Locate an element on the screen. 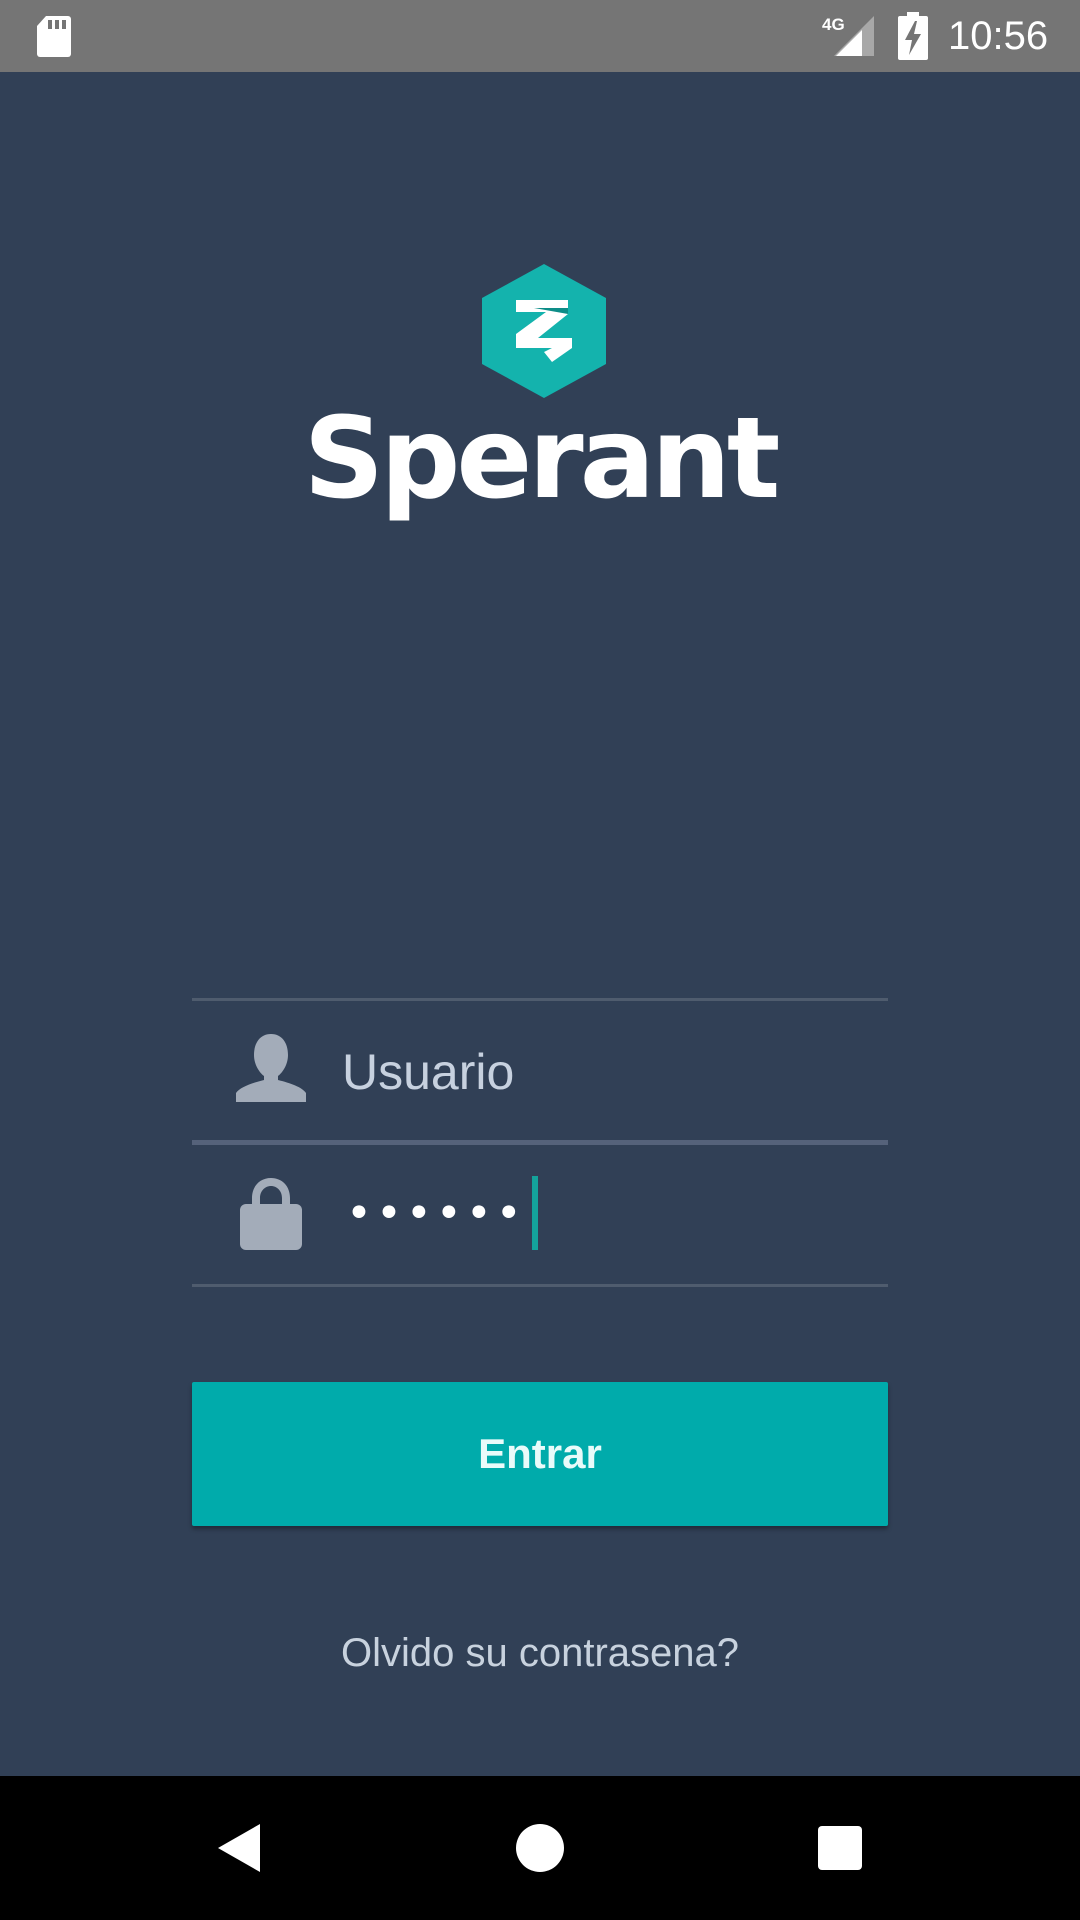 The width and height of the screenshot is (1080, 1920). navigation-bar is located at coordinates (540, 1848).